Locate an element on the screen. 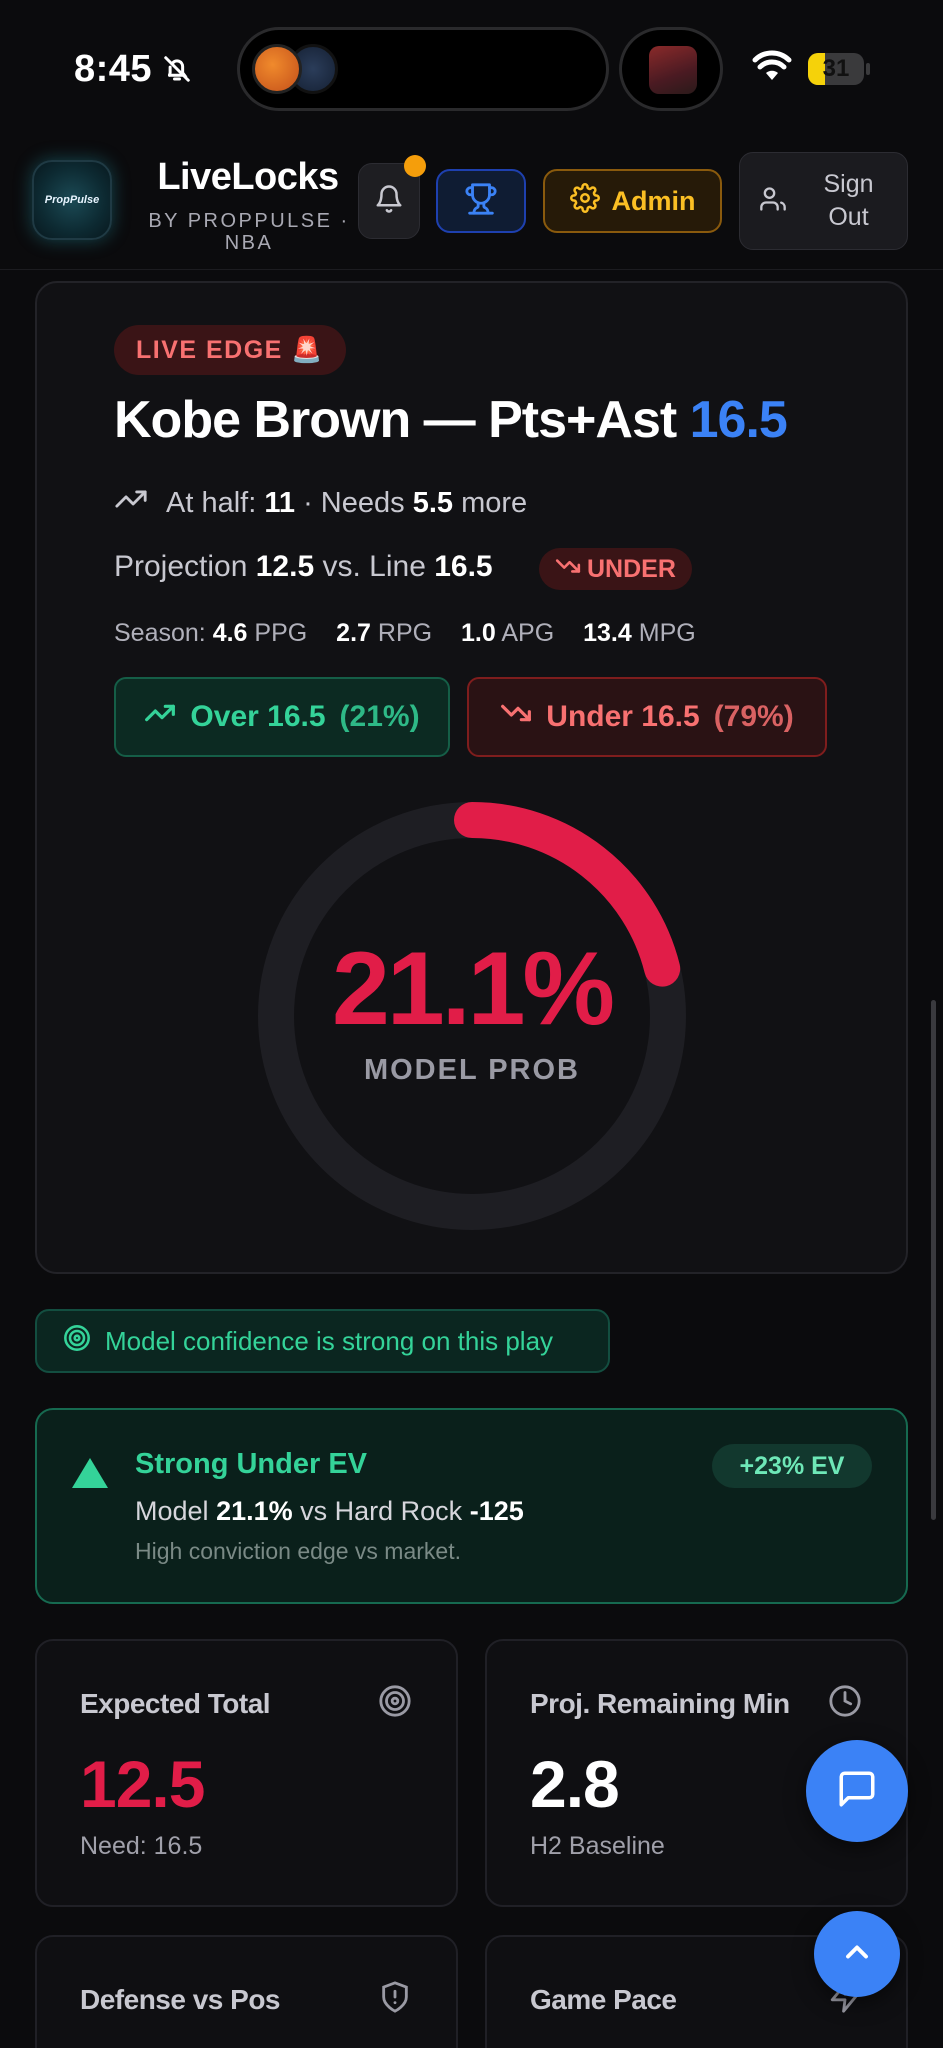  player-stat-label: Kobe Brown — Pts+Ast is located at coordinates (395, 420).